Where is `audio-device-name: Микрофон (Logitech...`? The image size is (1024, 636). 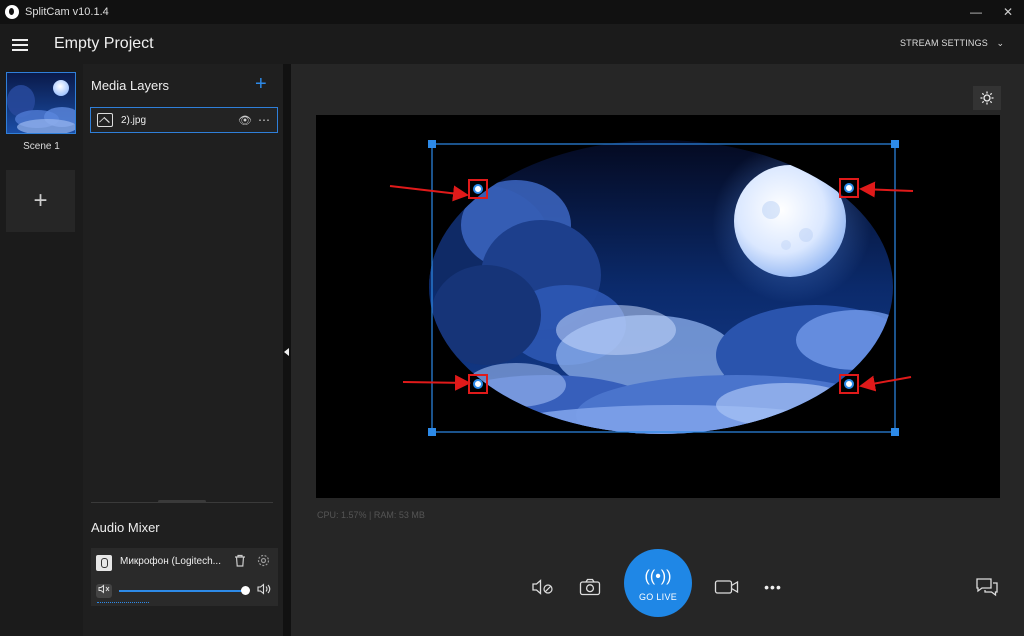
audio-device-name: Микрофон (Logitech... is located at coordinates (170, 561).